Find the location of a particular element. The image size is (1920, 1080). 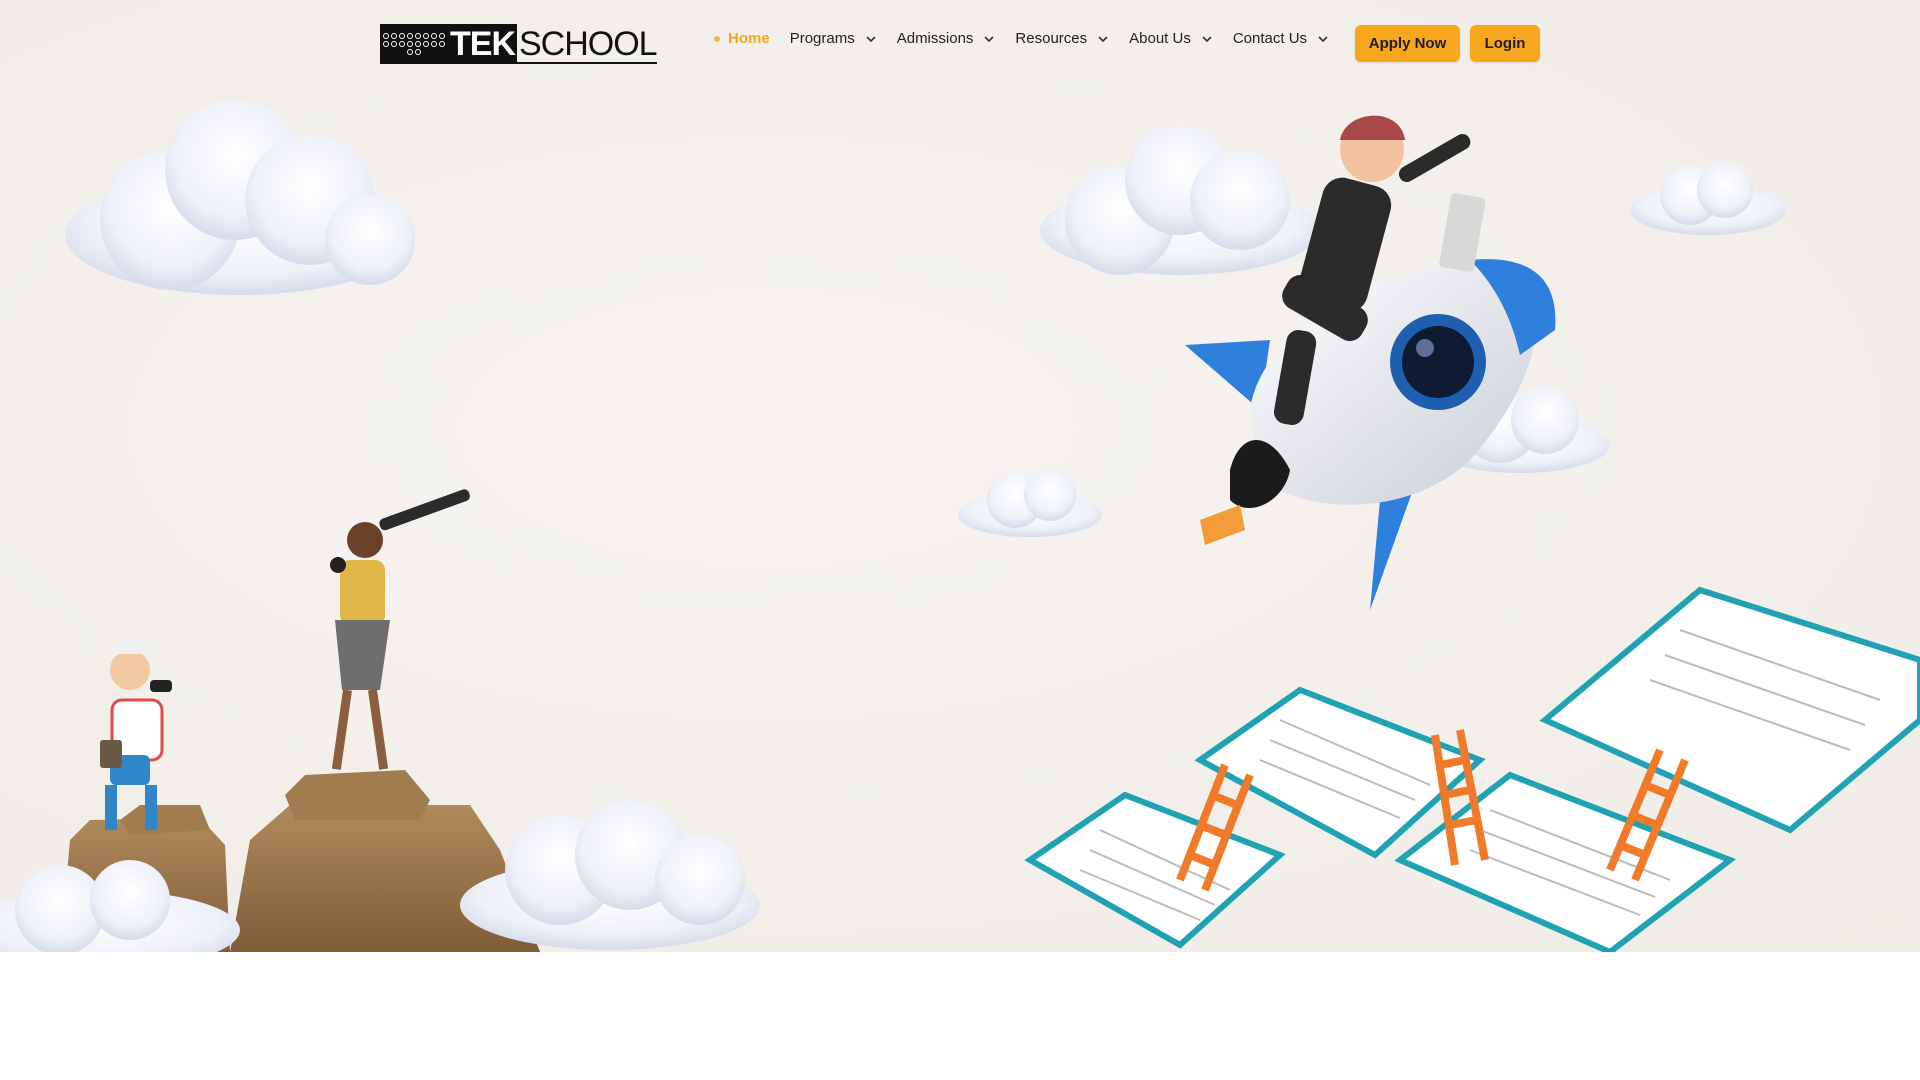

nav-item-about-us: About Us is located at coordinates (1171, 38).